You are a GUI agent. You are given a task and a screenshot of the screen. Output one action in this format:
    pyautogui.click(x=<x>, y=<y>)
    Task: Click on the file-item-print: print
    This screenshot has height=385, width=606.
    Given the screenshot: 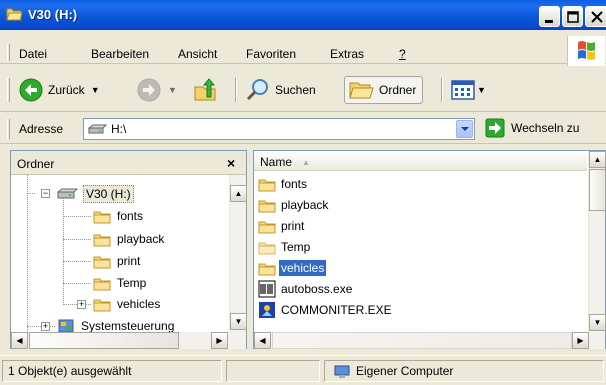 What is the action you would take?
    pyautogui.click(x=282, y=226)
    